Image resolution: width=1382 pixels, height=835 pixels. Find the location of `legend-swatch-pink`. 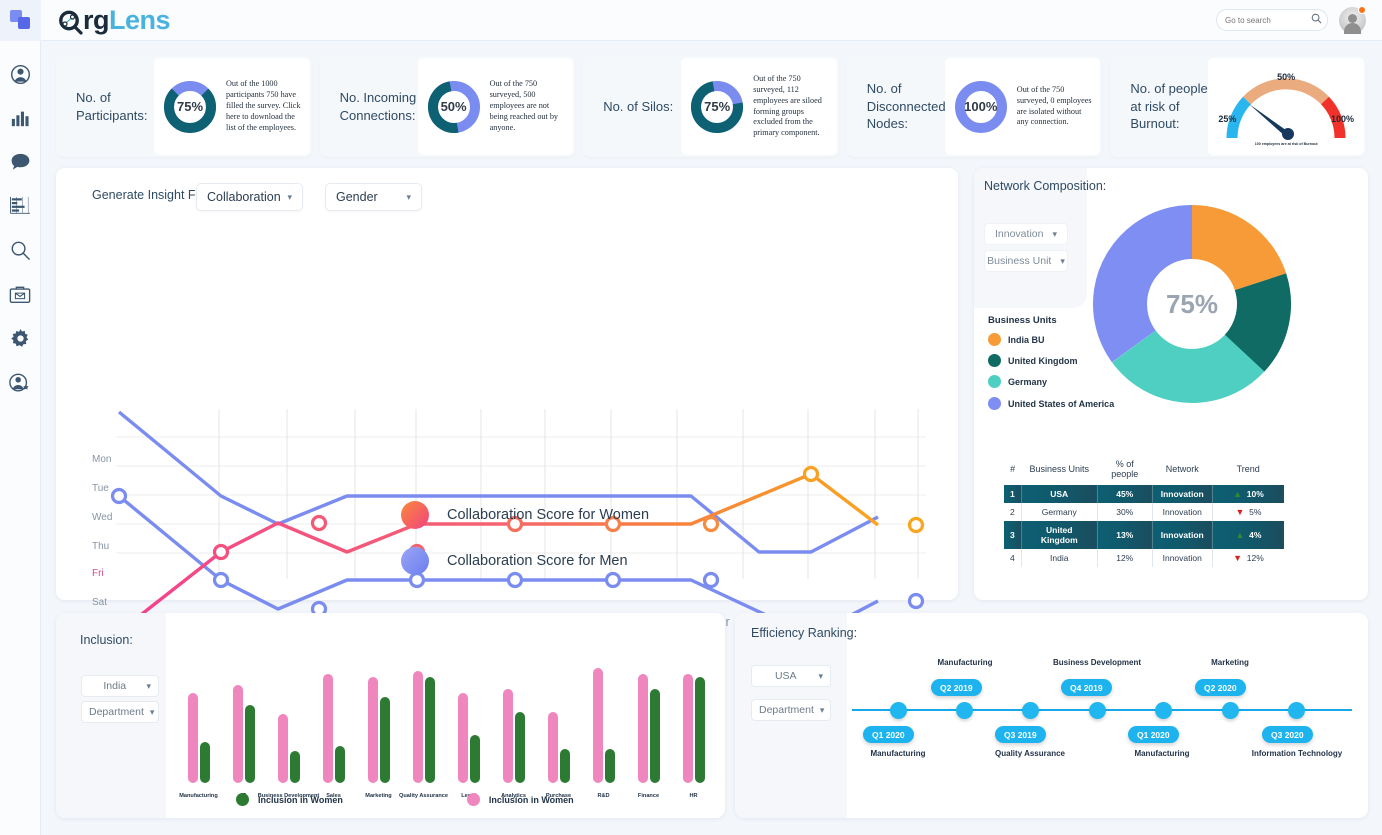

legend-swatch-pink is located at coordinates (473, 799).